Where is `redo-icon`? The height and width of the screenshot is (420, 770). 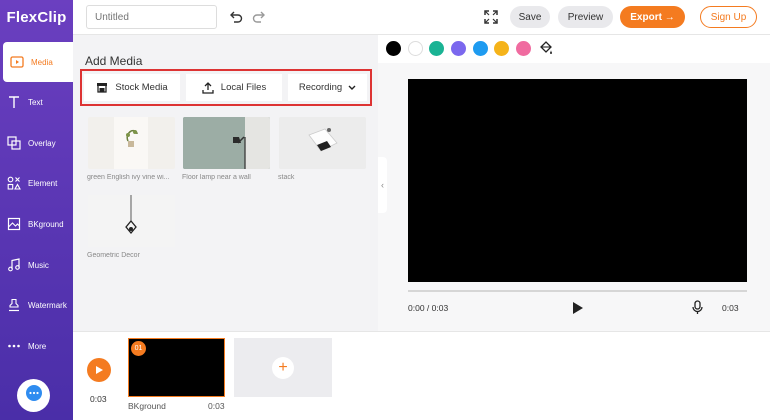 redo-icon is located at coordinates (259, 19).